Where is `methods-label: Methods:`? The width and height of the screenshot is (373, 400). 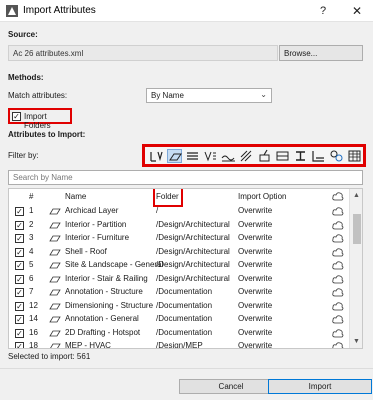 methods-label: Methods: is located at coordinates (26, 77).